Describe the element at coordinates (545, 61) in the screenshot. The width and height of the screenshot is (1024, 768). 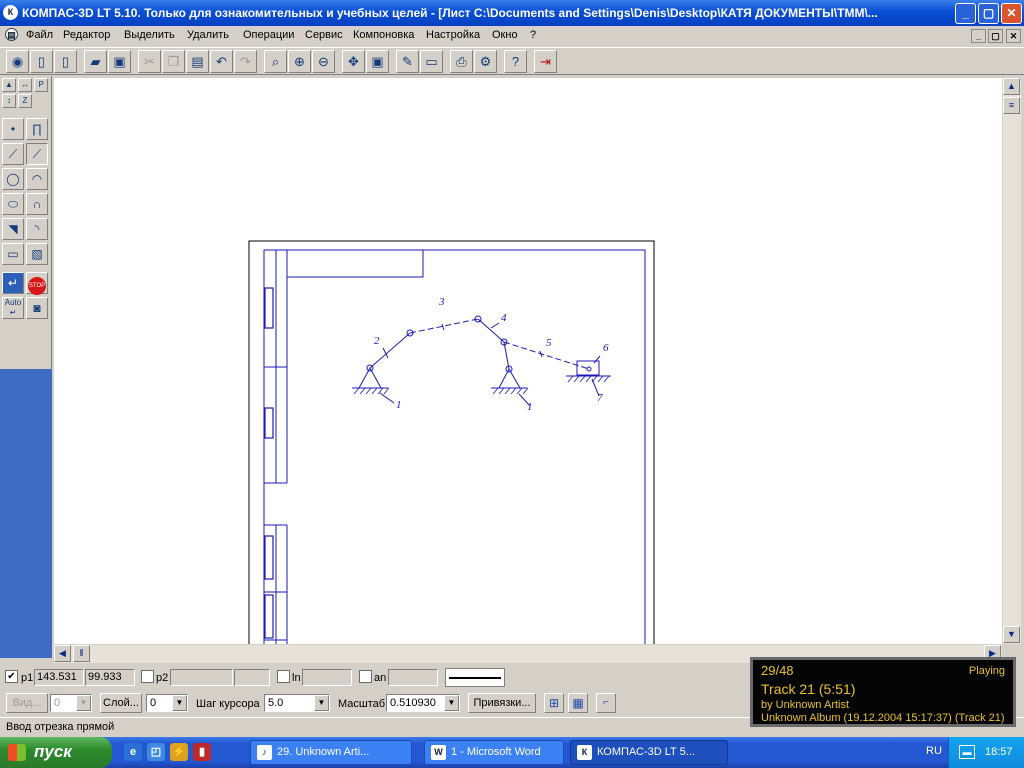
I see `exit-icon: ⇥` at that location.